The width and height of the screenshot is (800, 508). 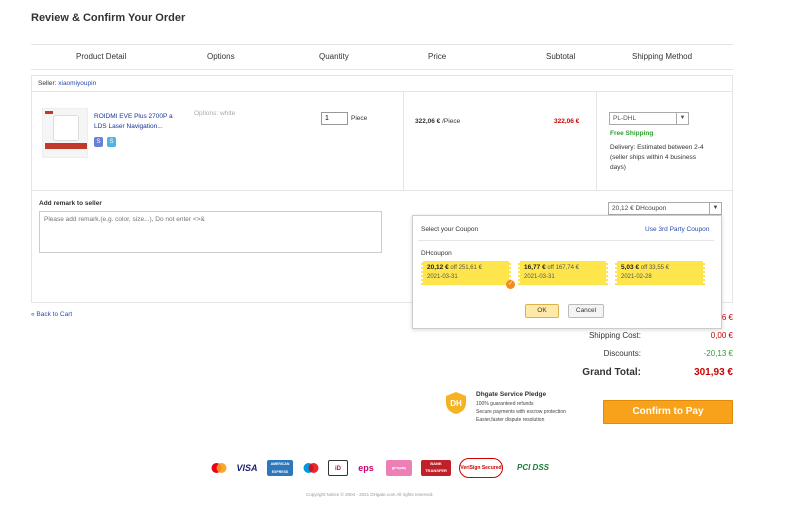 What do you see at coordinates (563, 273) in the screenshot?
I see `coupon-option: 16,77 € off 167,74 € 2021-03-31` at bounding box center [563, 273].